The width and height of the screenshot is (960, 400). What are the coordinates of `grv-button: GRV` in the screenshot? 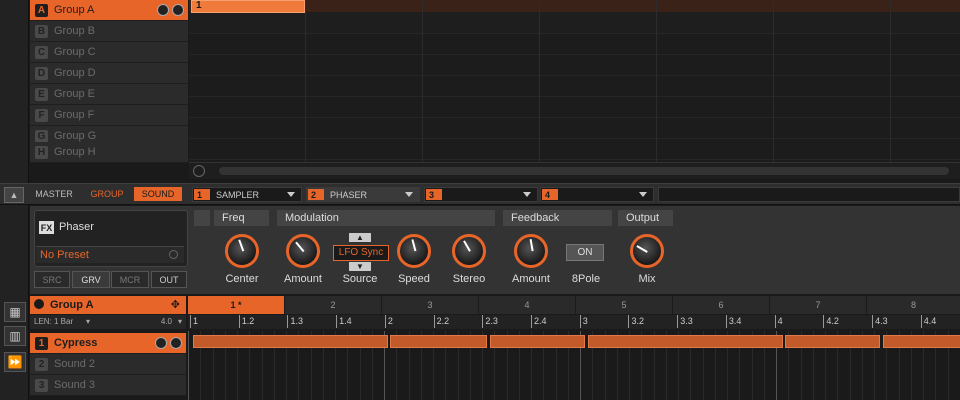 It's located at (91, 279).